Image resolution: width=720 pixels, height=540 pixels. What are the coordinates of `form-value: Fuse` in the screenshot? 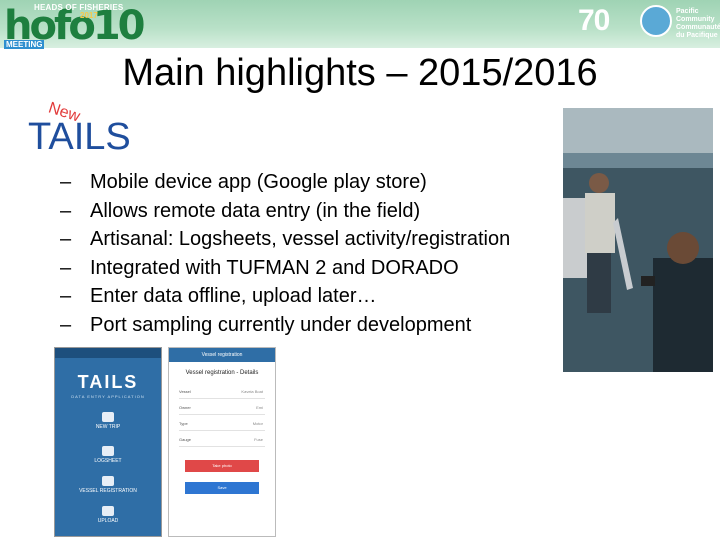 It's located at (258, 439).